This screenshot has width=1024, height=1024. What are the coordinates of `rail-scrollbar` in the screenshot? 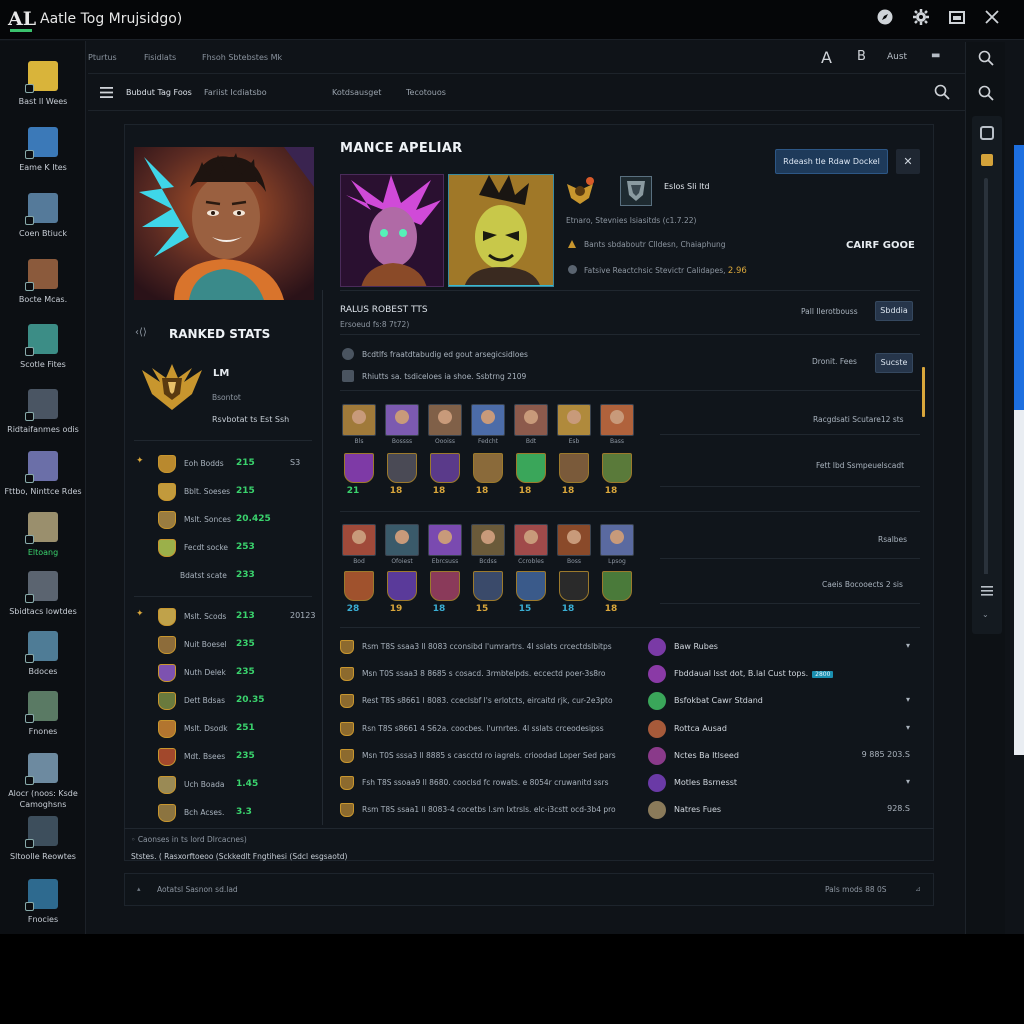 It's located at (986, 388).